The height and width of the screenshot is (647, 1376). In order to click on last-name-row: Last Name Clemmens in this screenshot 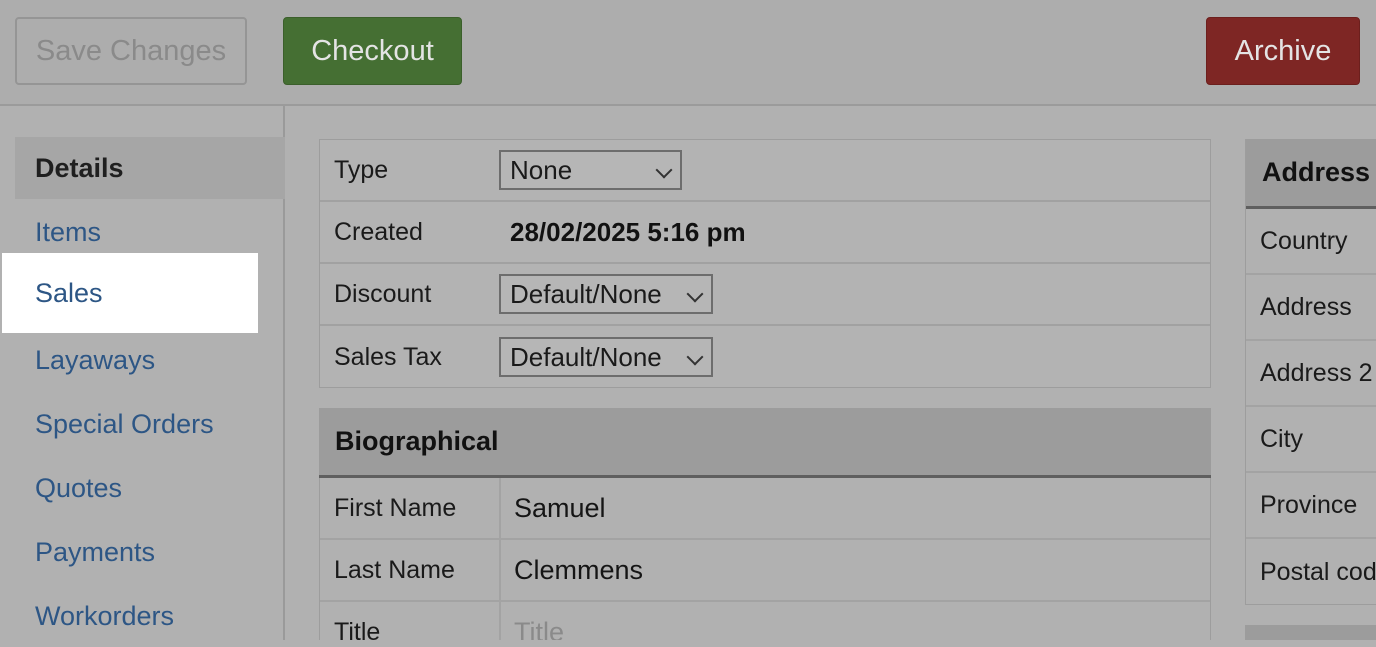, I will do `click(765, 571)`.